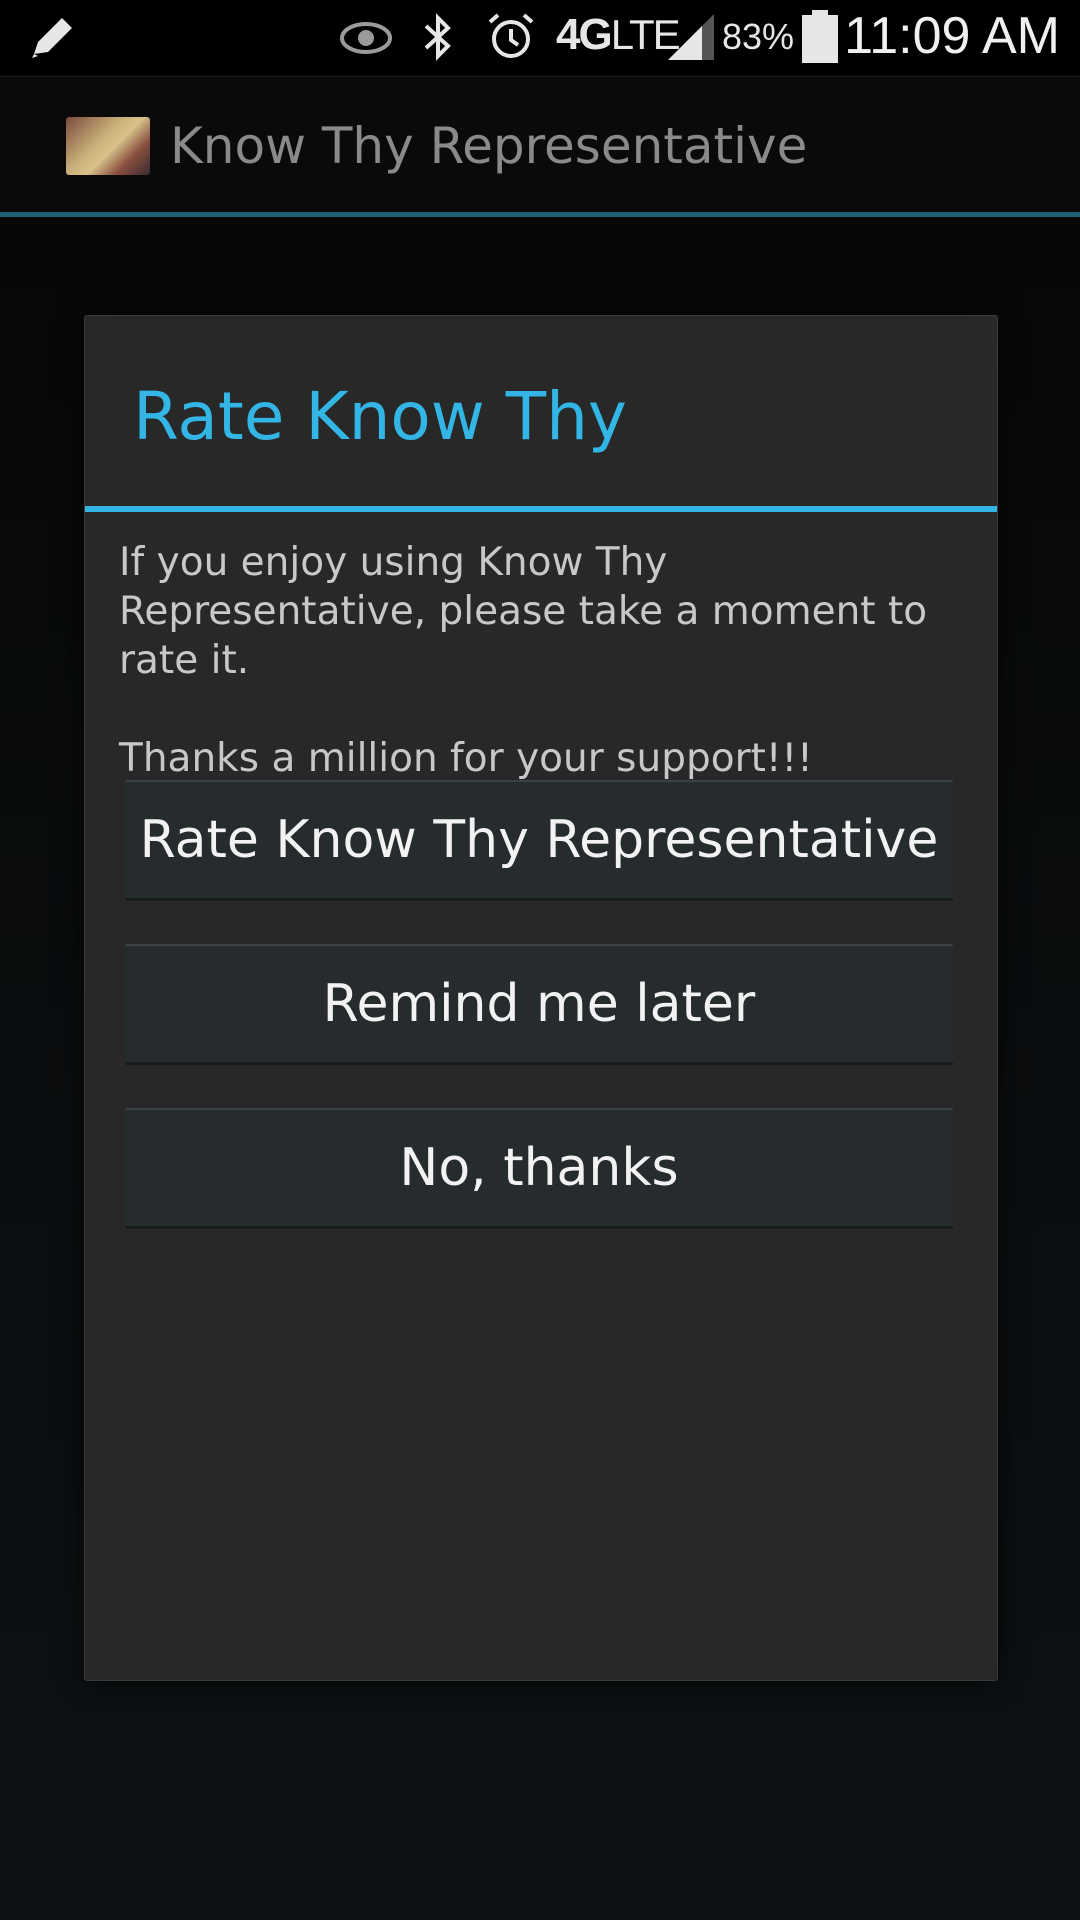 Image resolution: width=1080 pixels, height=1920 pixels. What do you see at coordinates (952, 36) in the screenshot?
I see `status-clock: 11:09 AM` at bounding box center [952, 36].